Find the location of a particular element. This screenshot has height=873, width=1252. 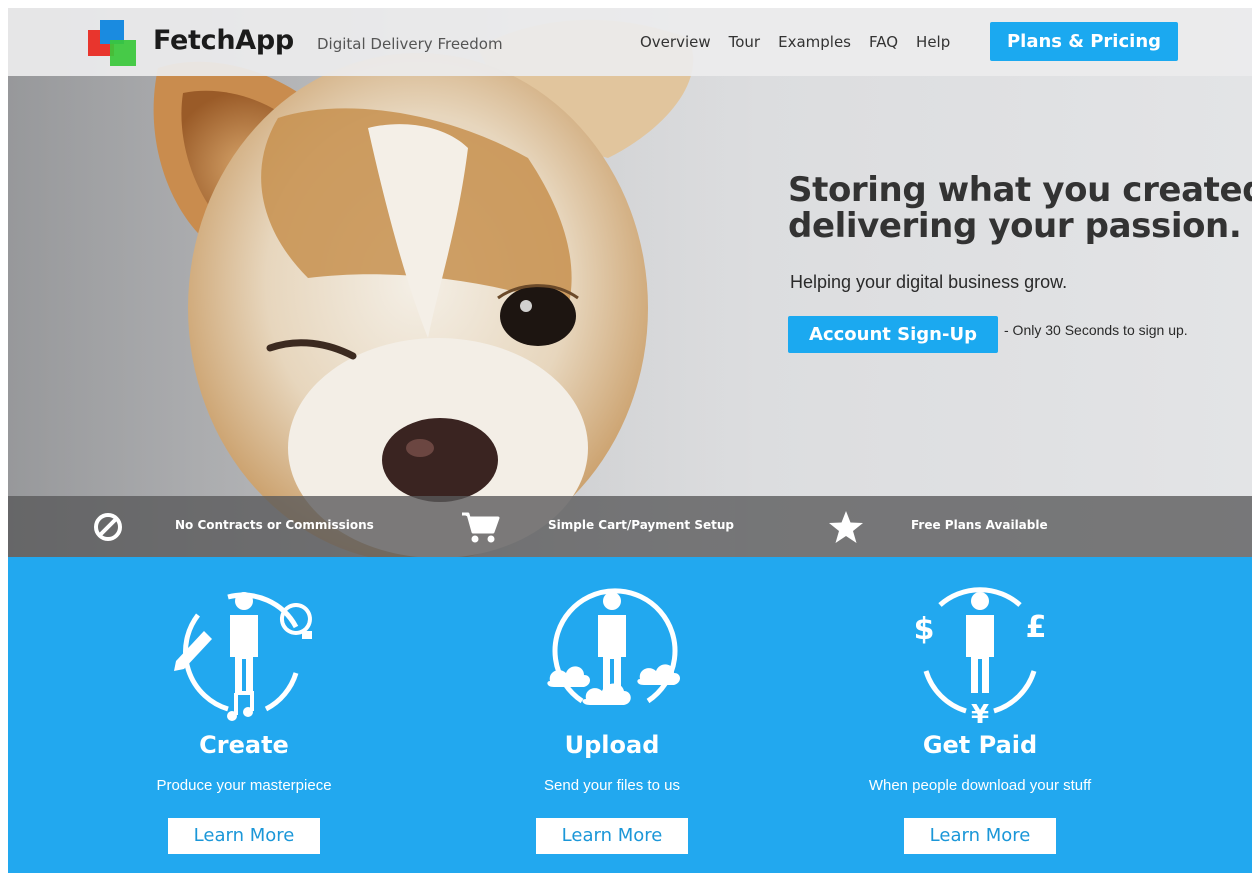

nav-link-examples: Examples is located at coordinates (814, 42).